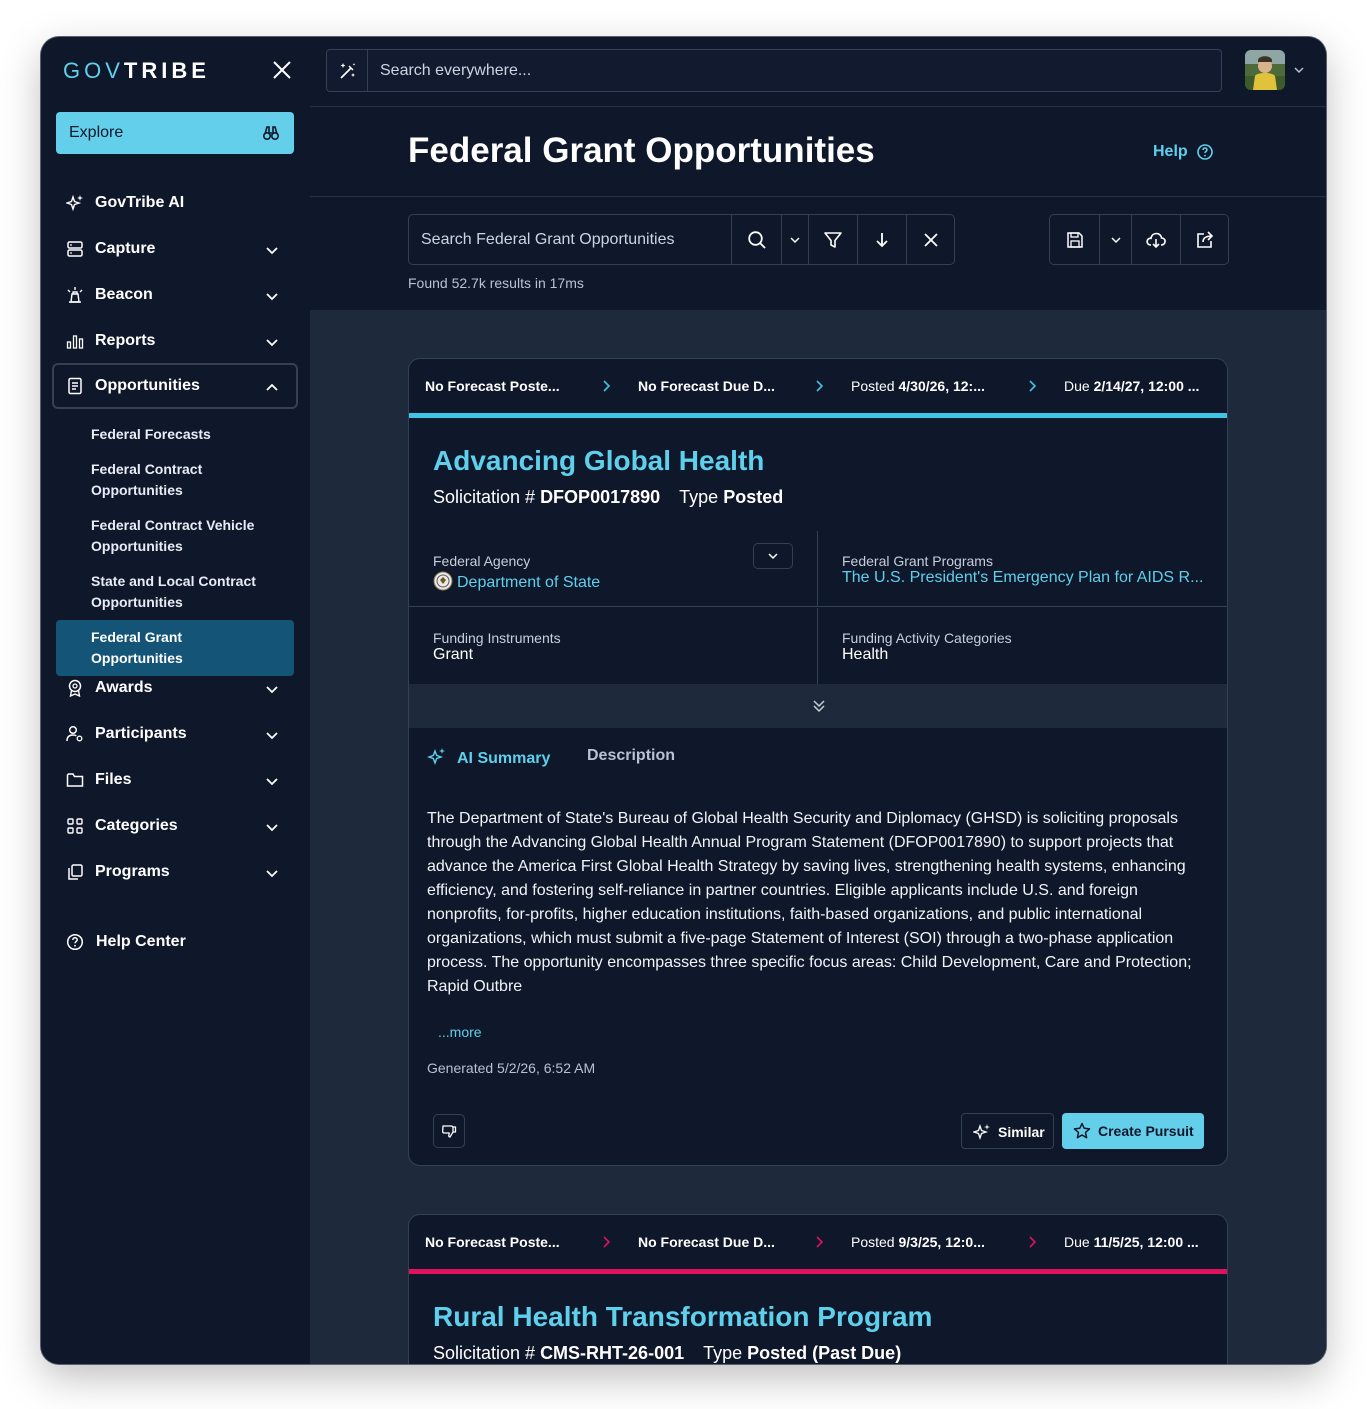 The width and height of the screenshot is (1367, 1409). Describe the element at coordinates (191, 536) in the screenshot. I see `subnav-federal-contract-vehicle-opportunities: Federal Contract Vehicle Opportunities` at that location.